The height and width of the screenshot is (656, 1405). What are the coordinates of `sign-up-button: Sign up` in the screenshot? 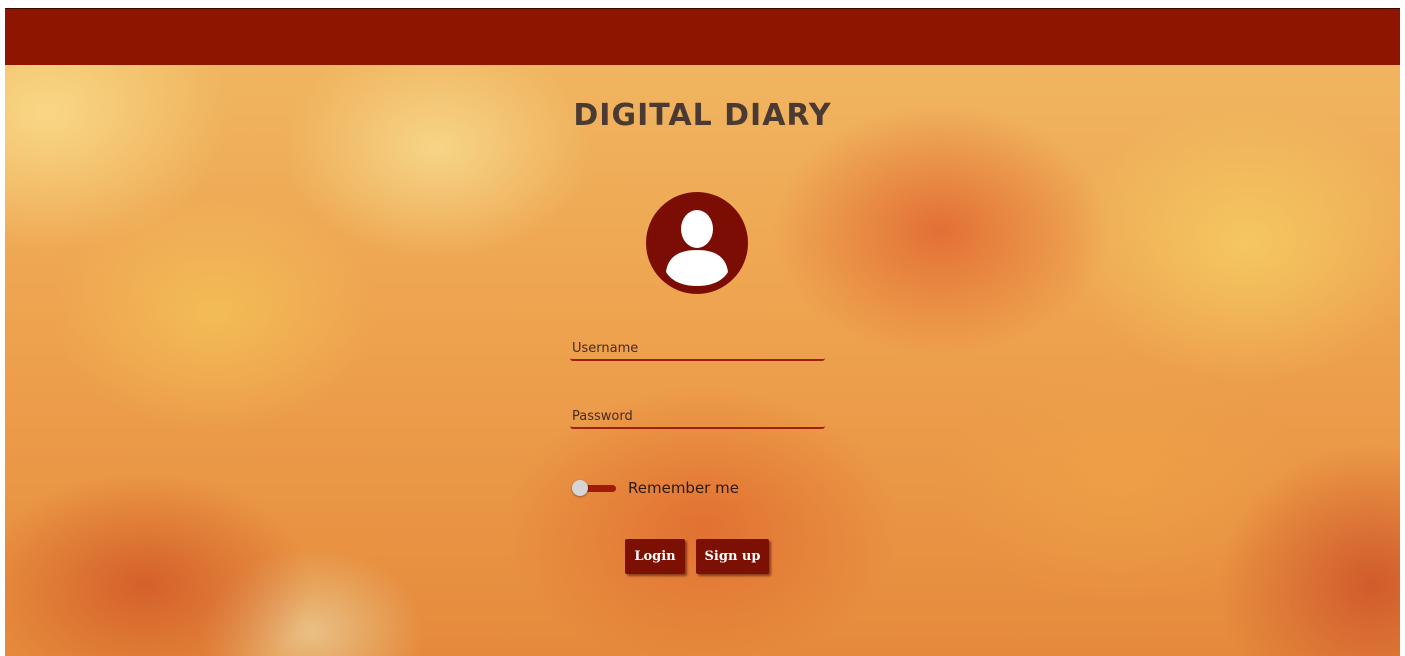 It's located at (732, 556).